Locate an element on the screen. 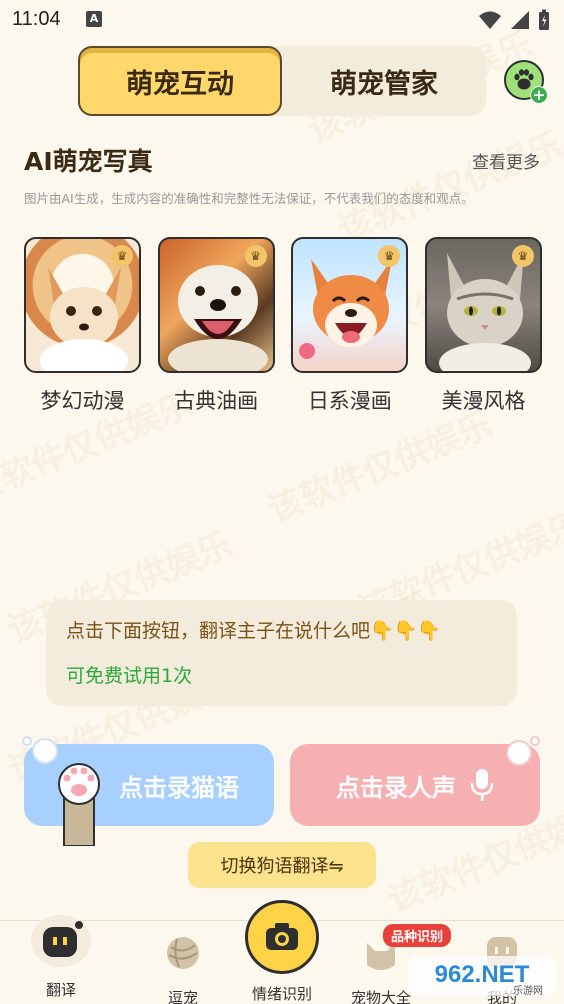 The width and height of the screenshot is (564, 1004). ai-disclaimer: 图片由AI生成，生成内容的准确性和完整性无法保证，不代表我们的态度和观点。 is located at coordinates (249, 198).